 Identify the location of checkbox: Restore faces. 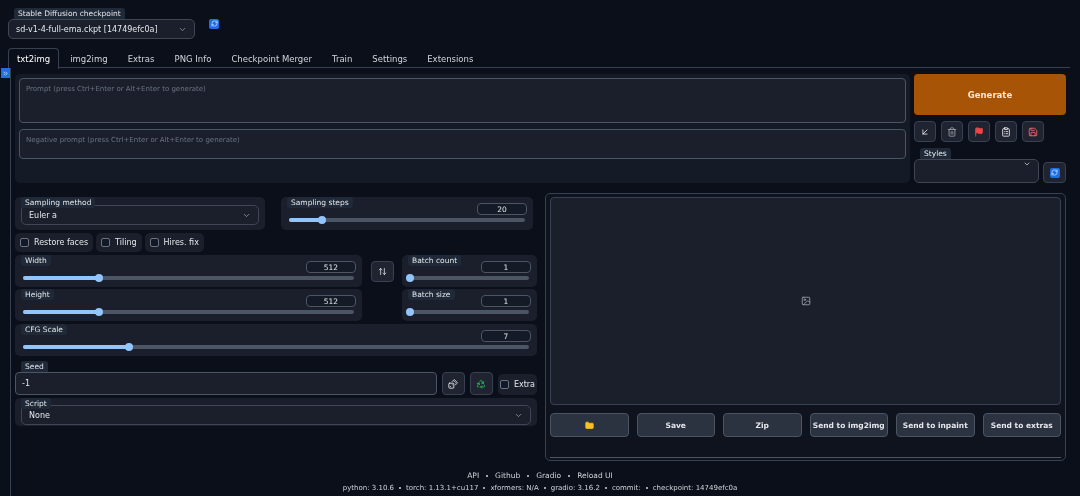
(54, 242).